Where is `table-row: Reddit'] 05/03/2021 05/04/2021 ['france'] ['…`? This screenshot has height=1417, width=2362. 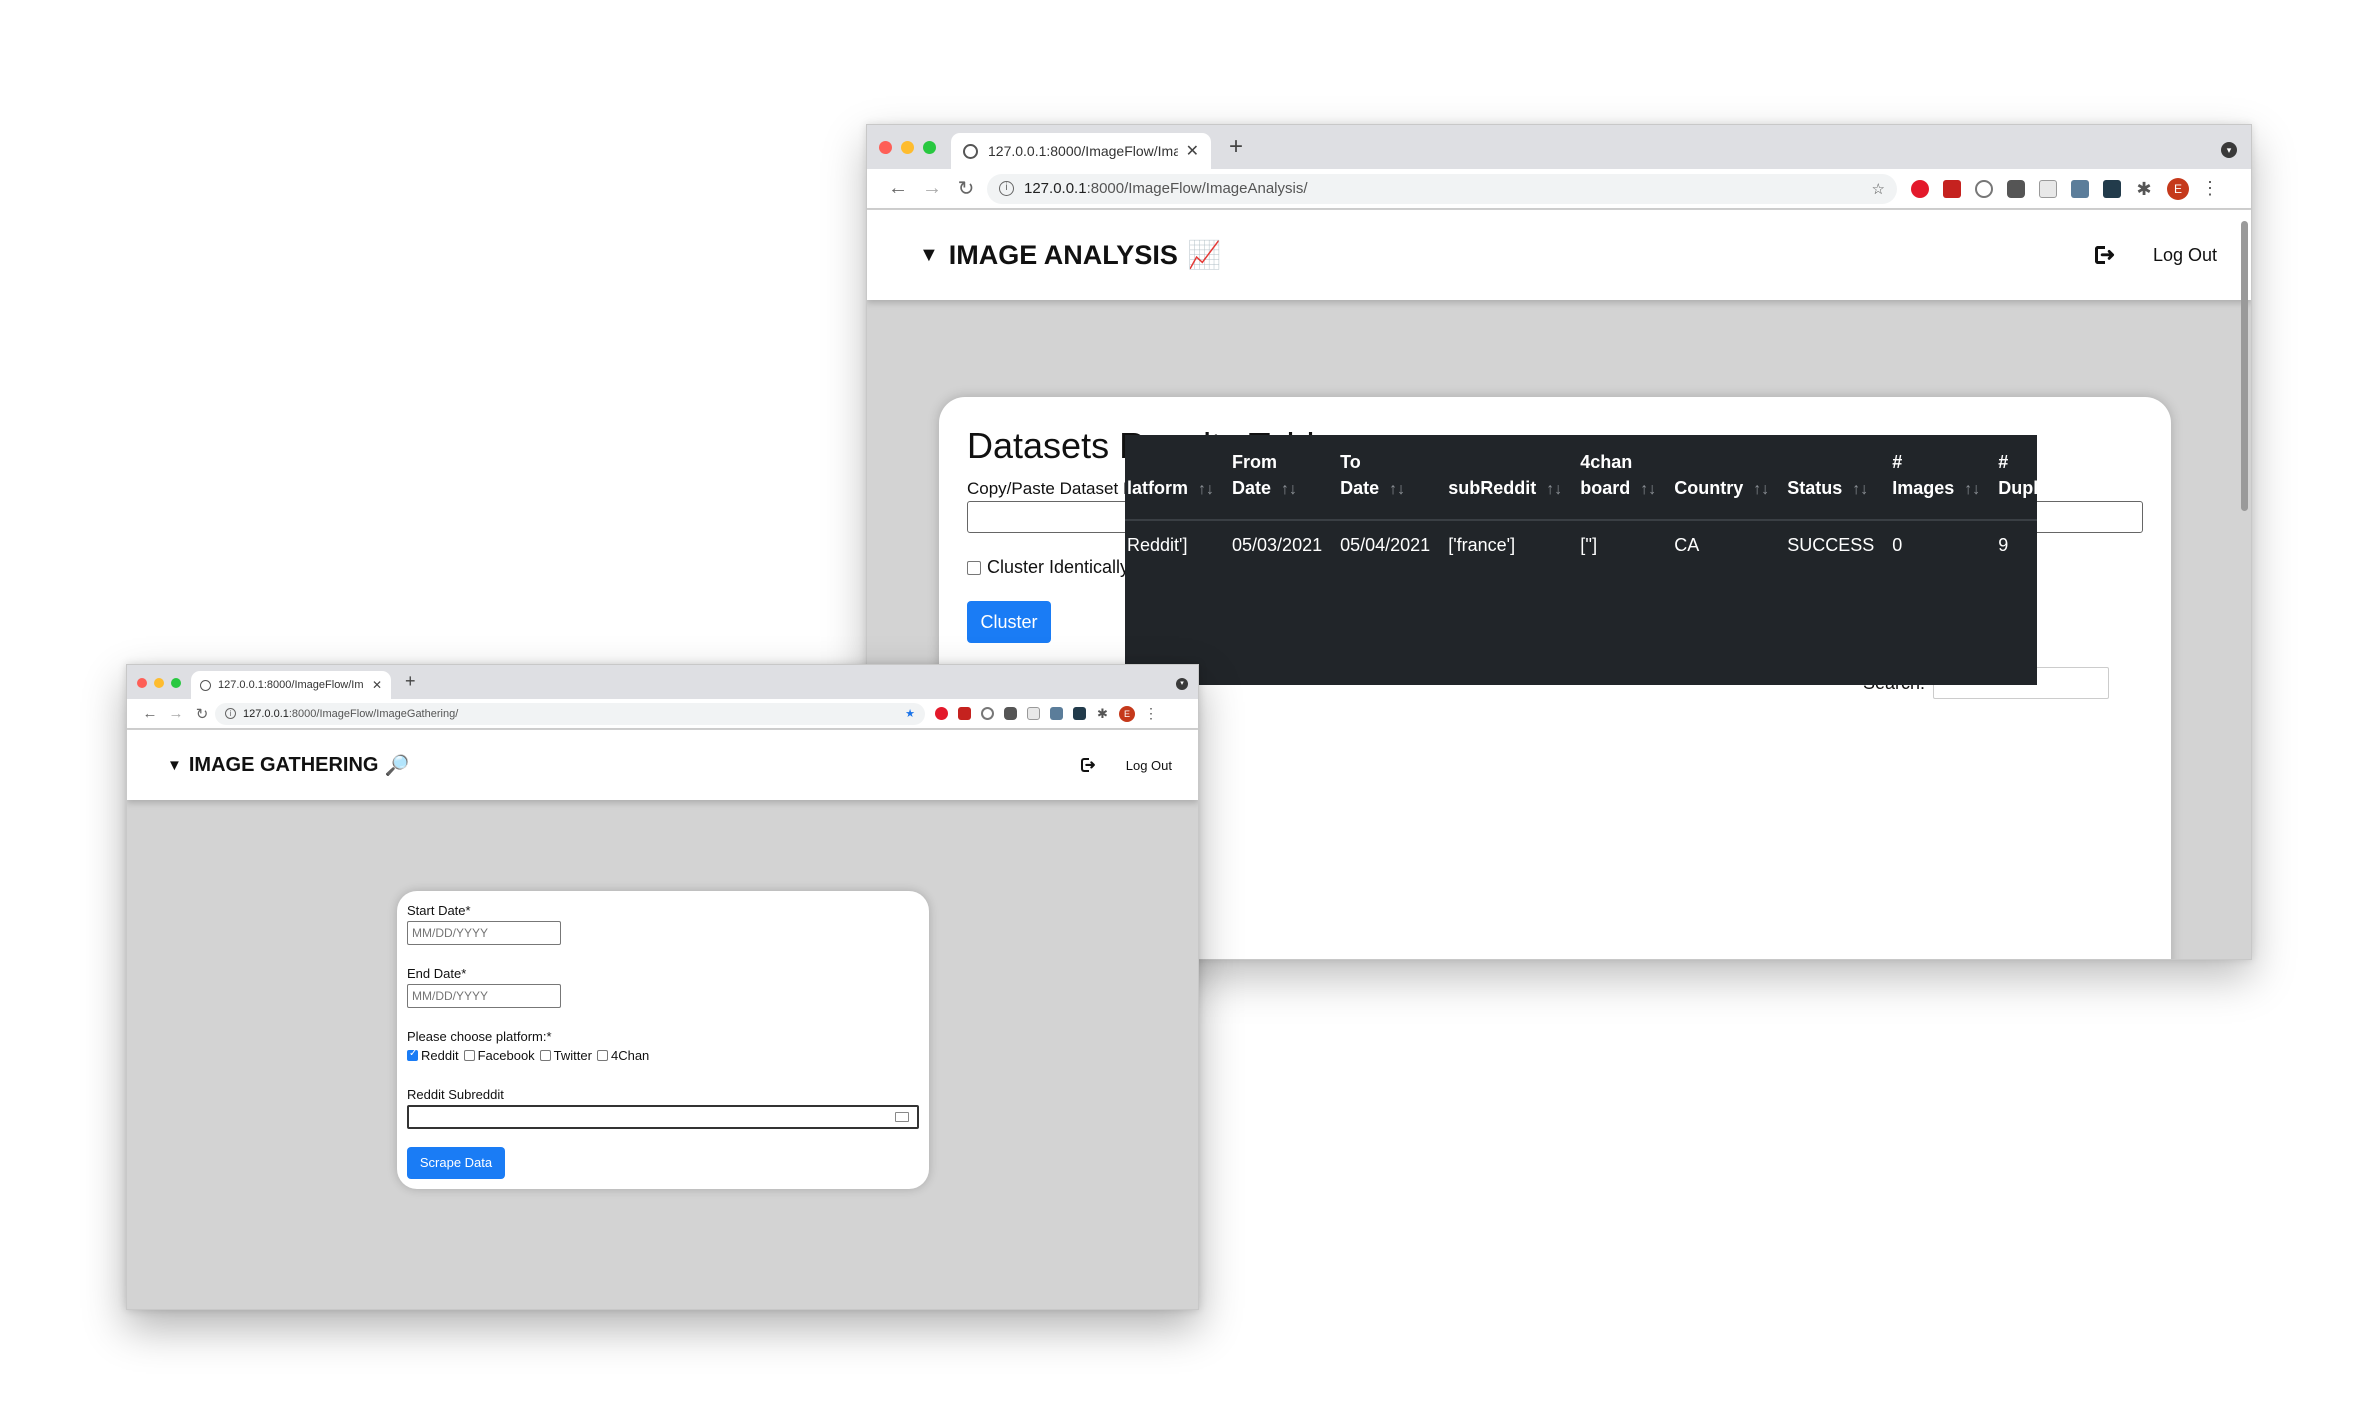
table-row: Reddit'] 05/03/2021 05/04/2021 ['france'] ['… is located at coordinates (1581, 545).